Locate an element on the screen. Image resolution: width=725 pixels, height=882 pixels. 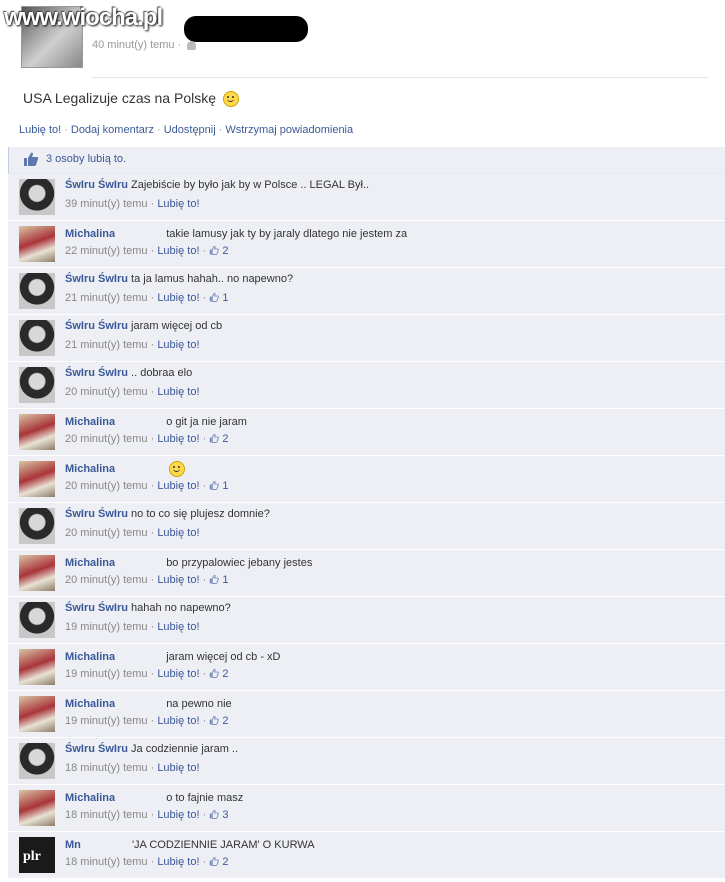
add-comment-link: Dodaj komentarz is located at coordinates (112, 130).